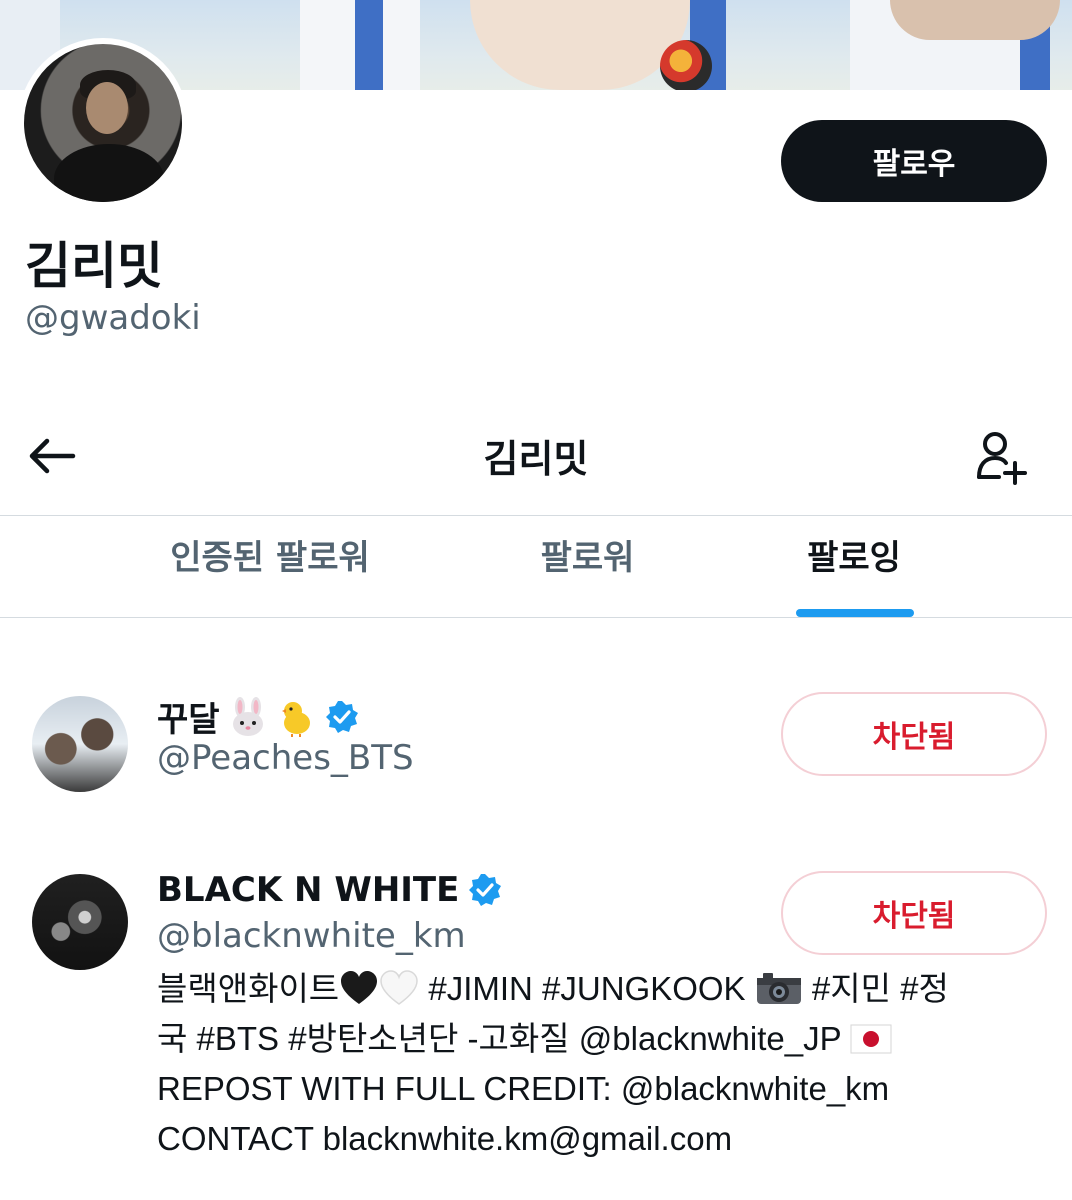  Describe the element at coordinates (94, 266) in the screenshot. I see `profile-display-name: 김리밋` at that location.